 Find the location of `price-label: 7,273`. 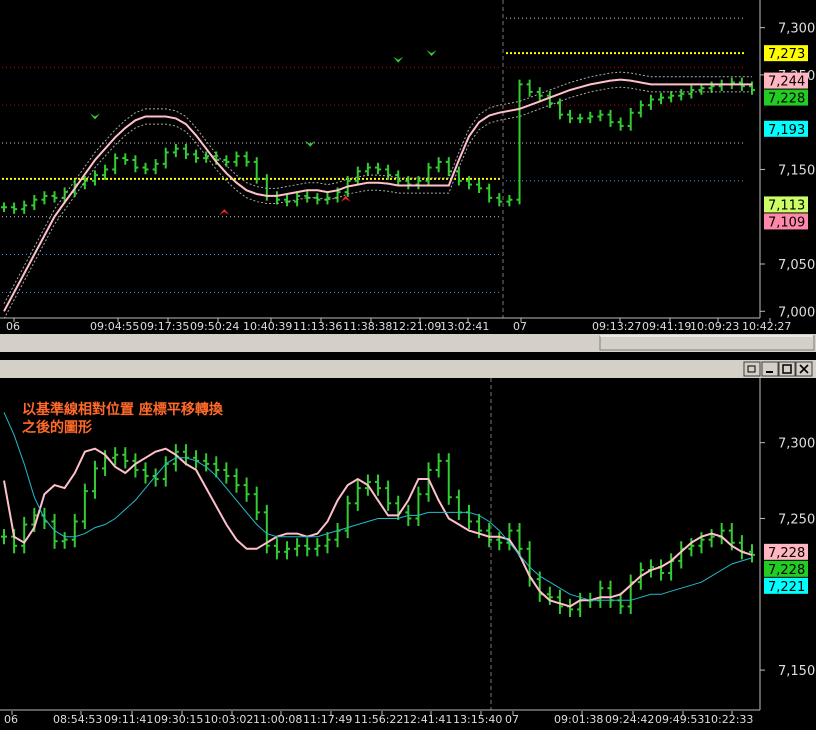

price-label: 7,273 is located at coordinates (786, 53).